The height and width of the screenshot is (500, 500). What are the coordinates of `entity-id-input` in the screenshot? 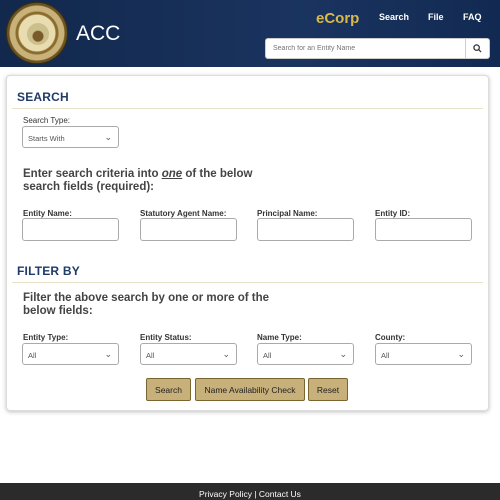 It's located at (423, 229).